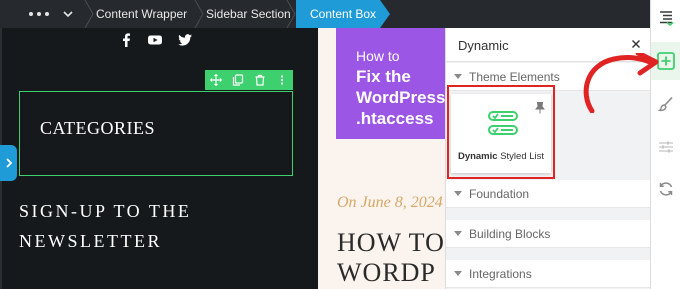 This screenshot has height=289, width=680. I want to click on widget-toolbar, so click(249, 80).